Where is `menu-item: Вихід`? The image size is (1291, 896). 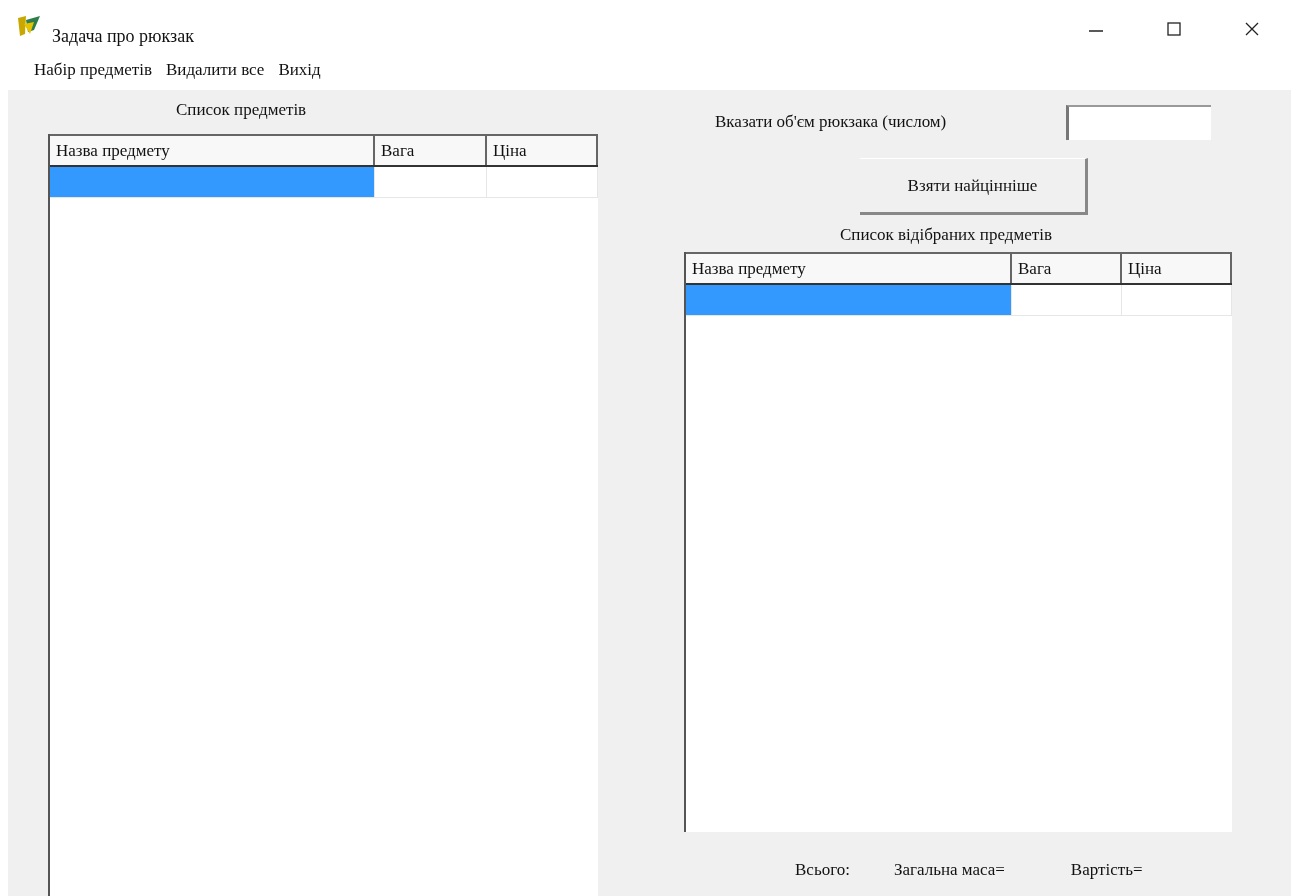 menu-item: Вихід is located at coordinates (299, 70).